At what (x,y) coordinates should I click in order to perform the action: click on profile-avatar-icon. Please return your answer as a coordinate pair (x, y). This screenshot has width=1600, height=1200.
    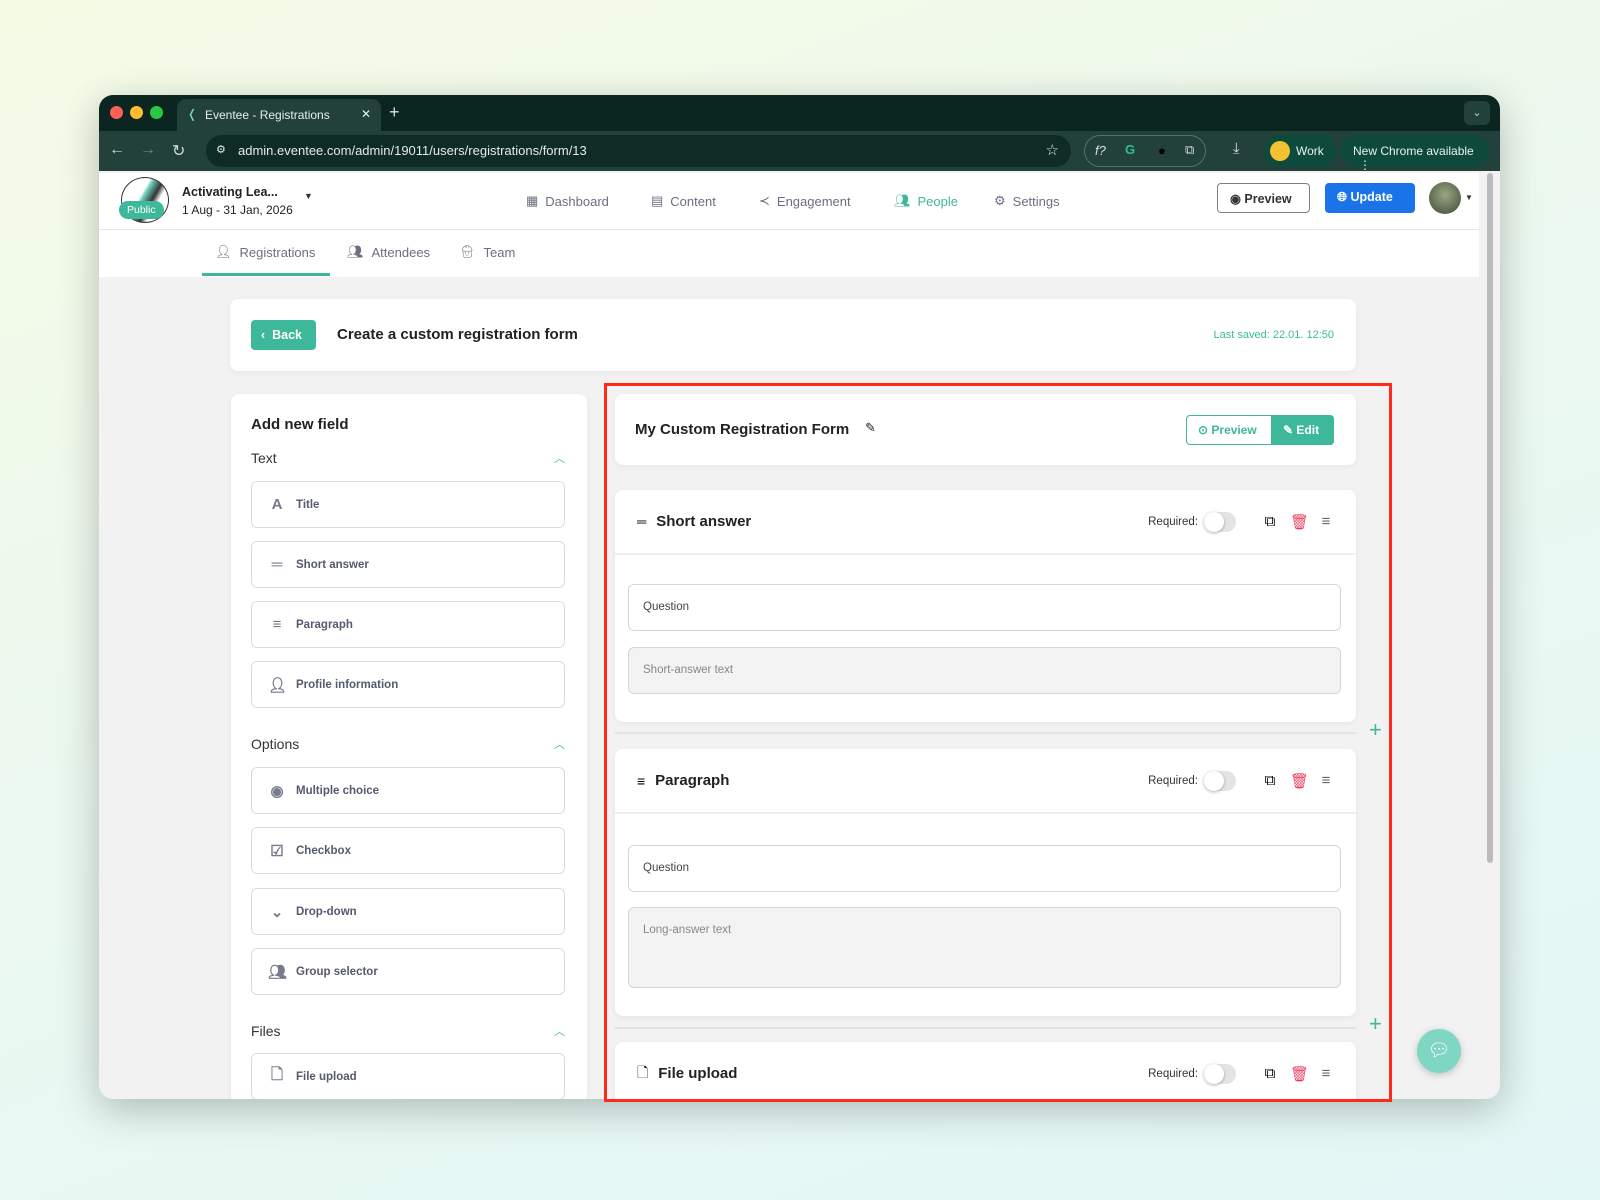
    Looking at the image, I should click on (1280, 151).